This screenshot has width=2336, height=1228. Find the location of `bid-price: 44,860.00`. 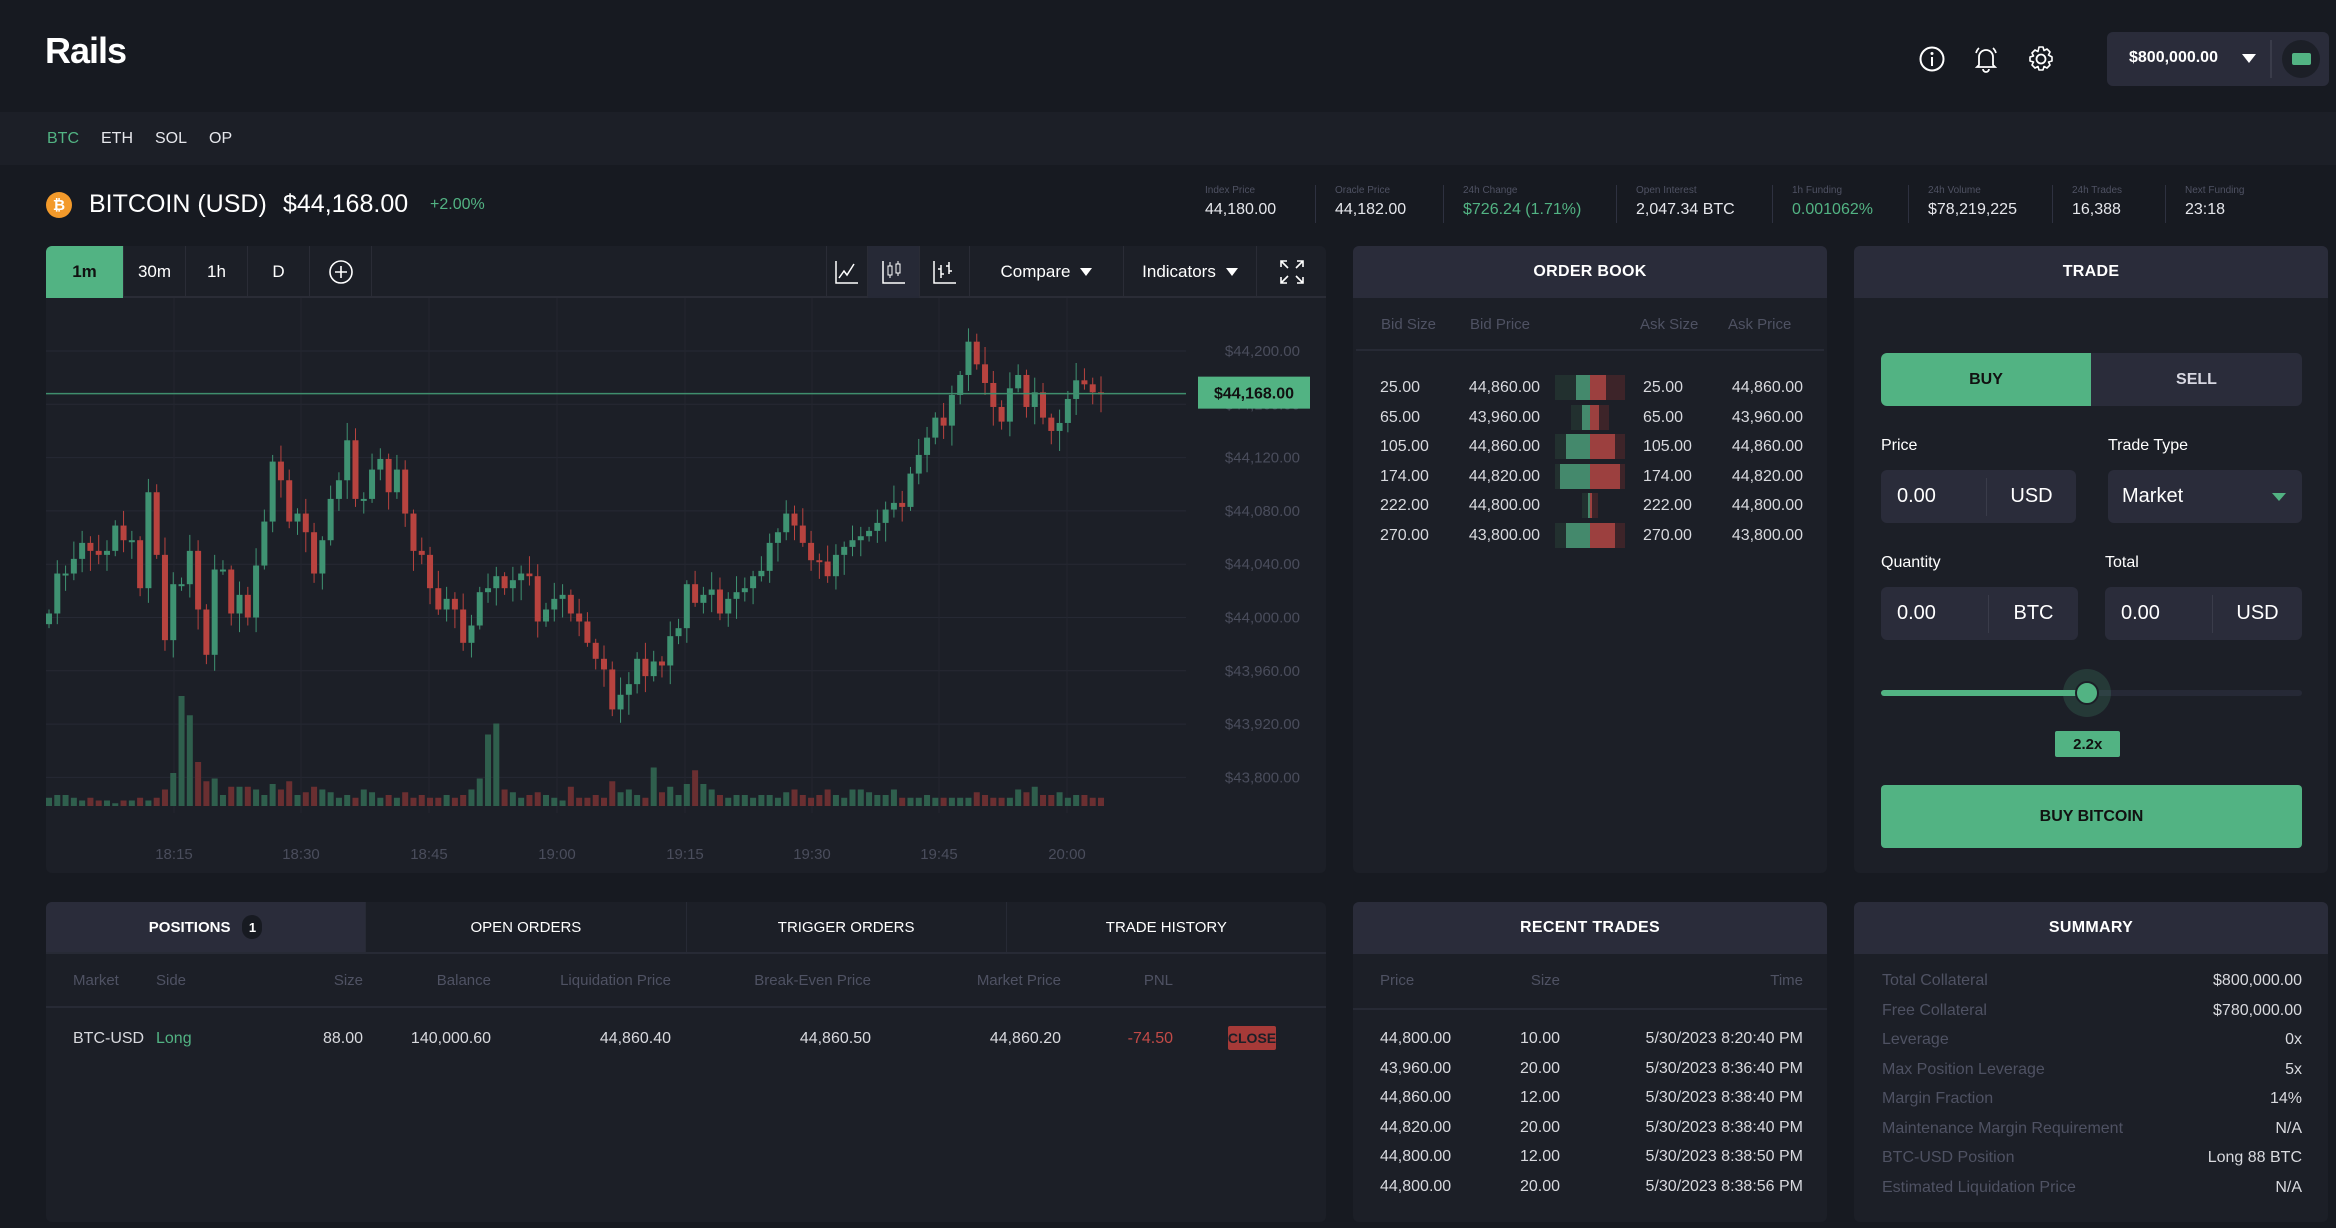

bid-price: 44,860.00 is located at coordinates (1491, 447).